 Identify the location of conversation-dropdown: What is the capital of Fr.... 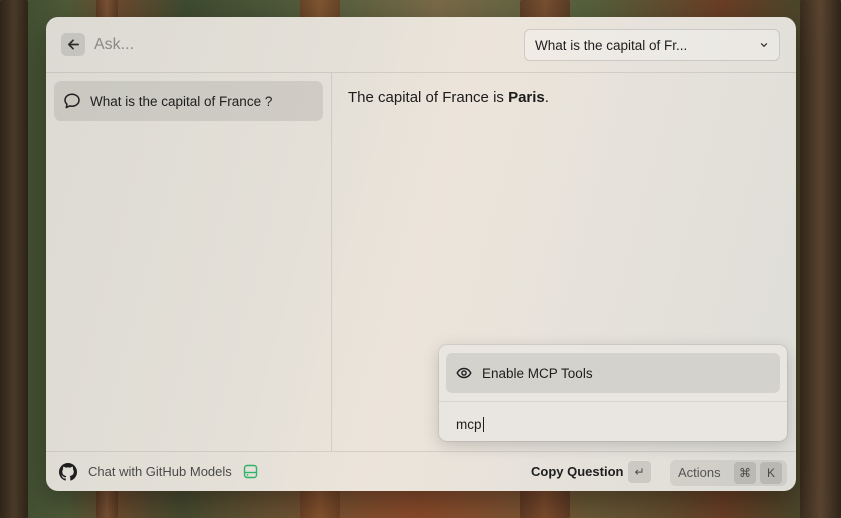
(652, 45).